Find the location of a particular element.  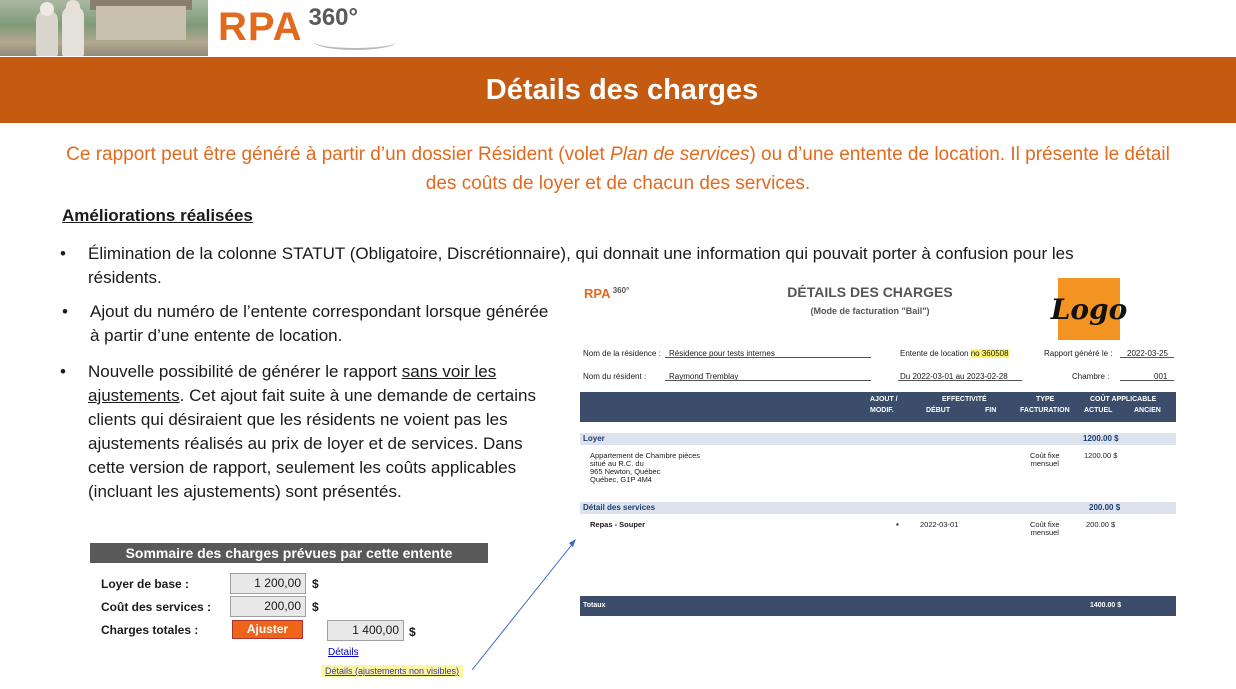

col-type: TYPE is located at coordinates (1045, 399).